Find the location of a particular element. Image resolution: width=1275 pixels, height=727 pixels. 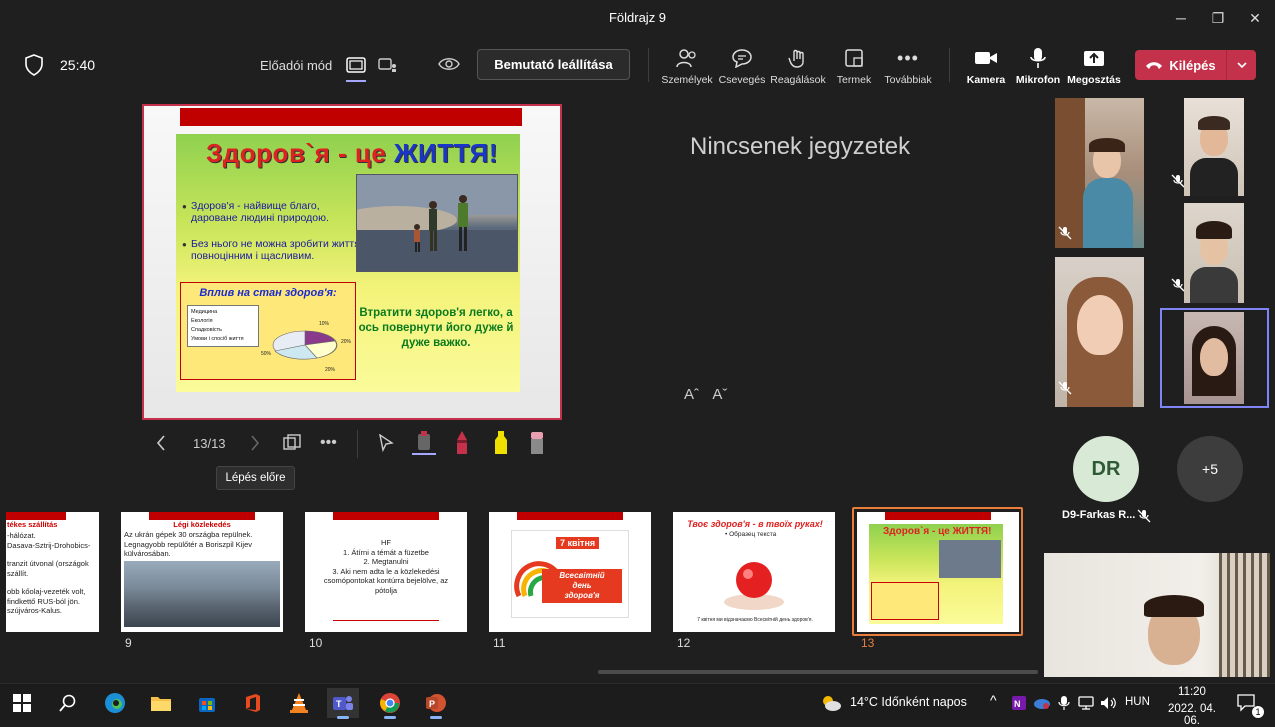

control-divider is located at coordinates (357, 444).